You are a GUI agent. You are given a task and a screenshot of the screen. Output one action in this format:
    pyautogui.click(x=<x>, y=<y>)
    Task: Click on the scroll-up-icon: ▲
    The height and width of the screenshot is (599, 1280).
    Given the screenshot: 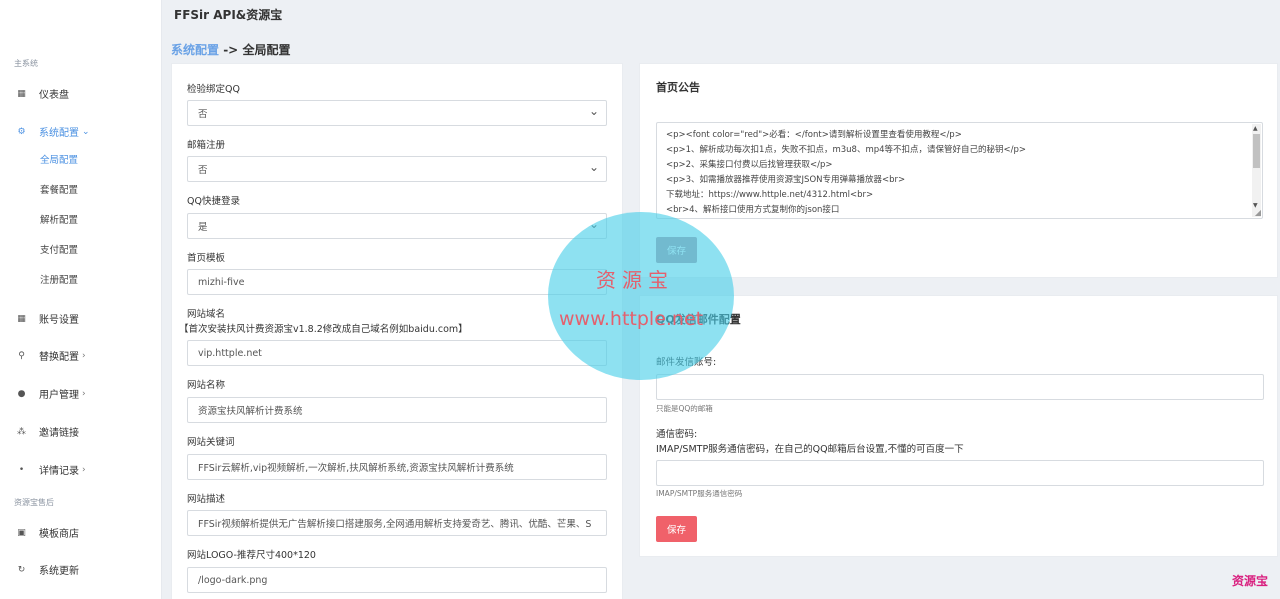 What is the action you would take?
    pyautogui.click(x=1255, y=128)
    